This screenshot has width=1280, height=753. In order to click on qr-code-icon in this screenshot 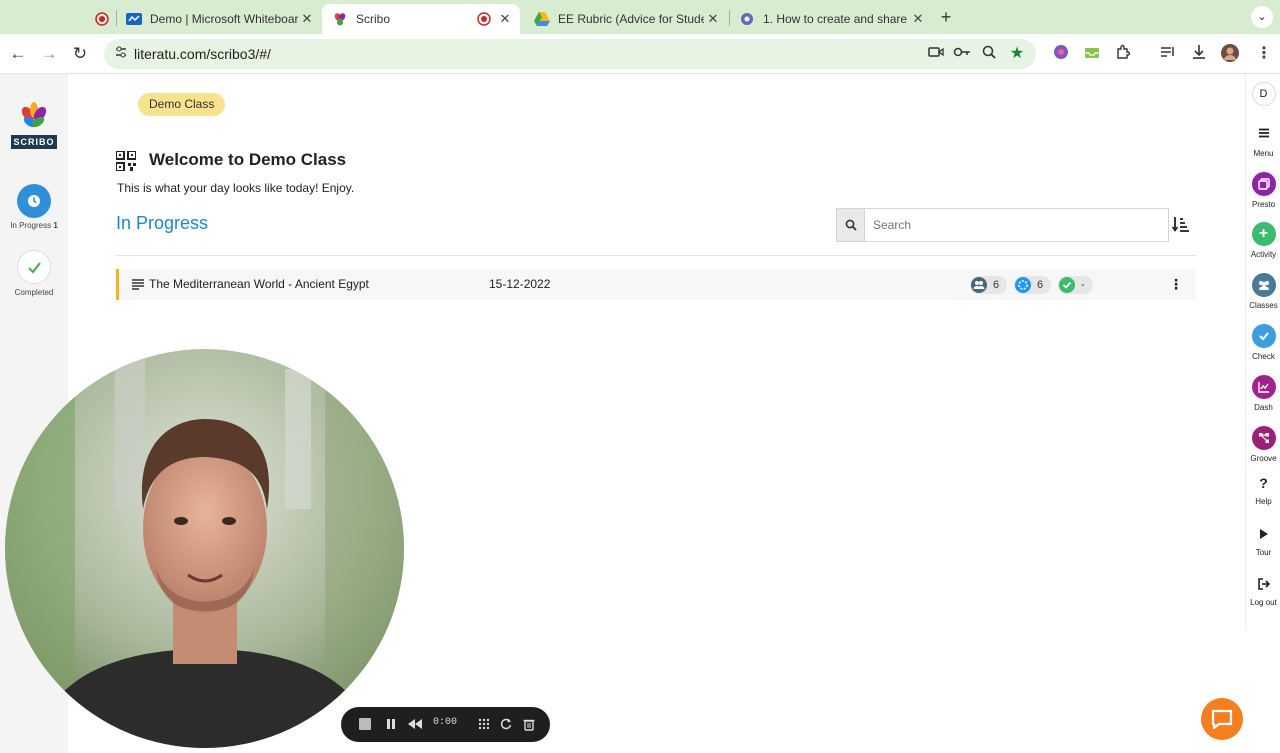, I will do `click(126, 161)`.